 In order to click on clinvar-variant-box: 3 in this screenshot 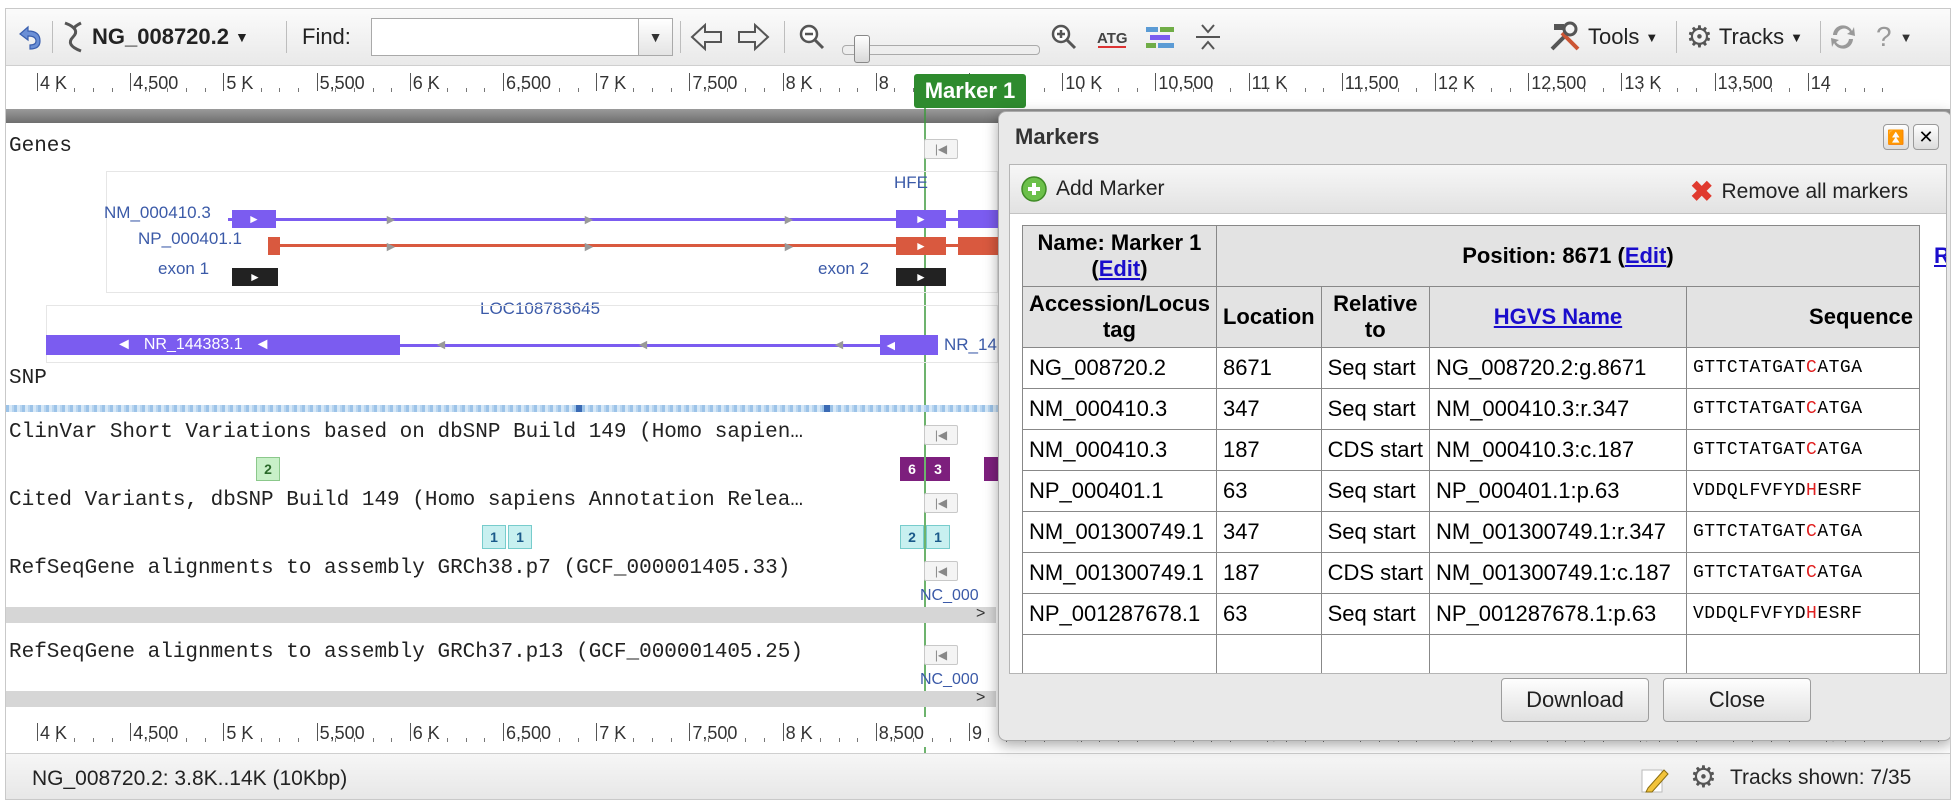, I will do `click(938, 469)`.